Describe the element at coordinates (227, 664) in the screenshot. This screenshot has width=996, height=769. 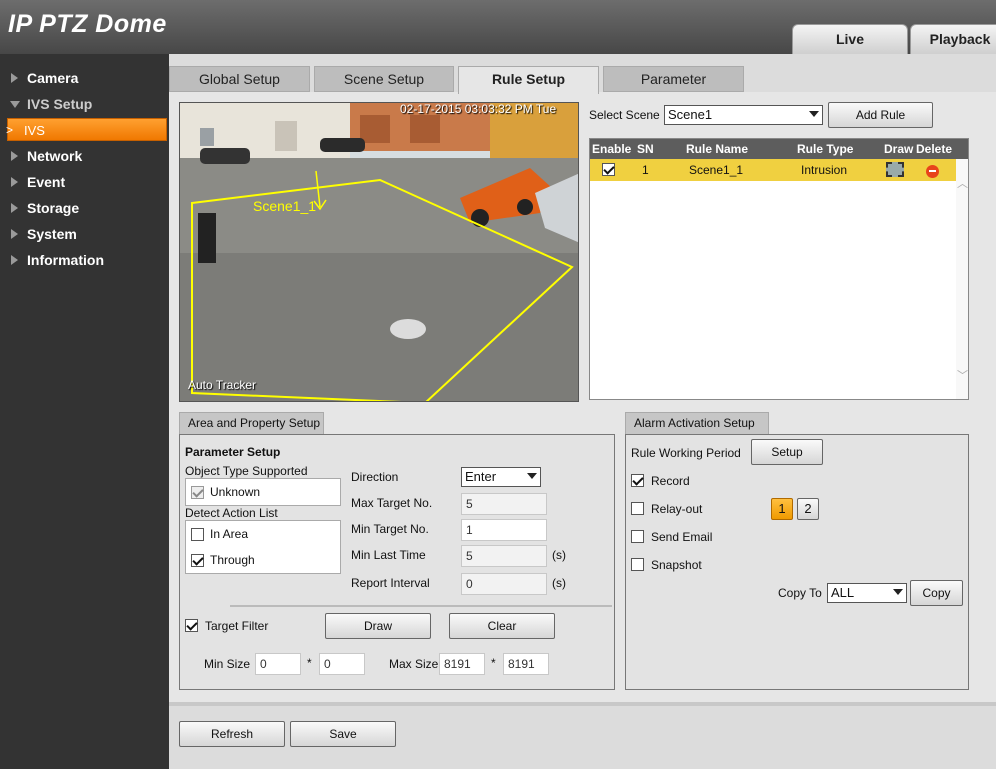
I see `min-size-label: Min Size` at that location.